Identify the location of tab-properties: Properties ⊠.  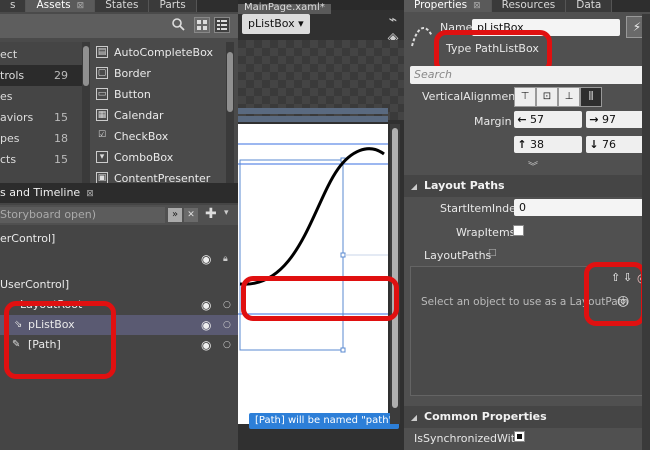
(448, 6).